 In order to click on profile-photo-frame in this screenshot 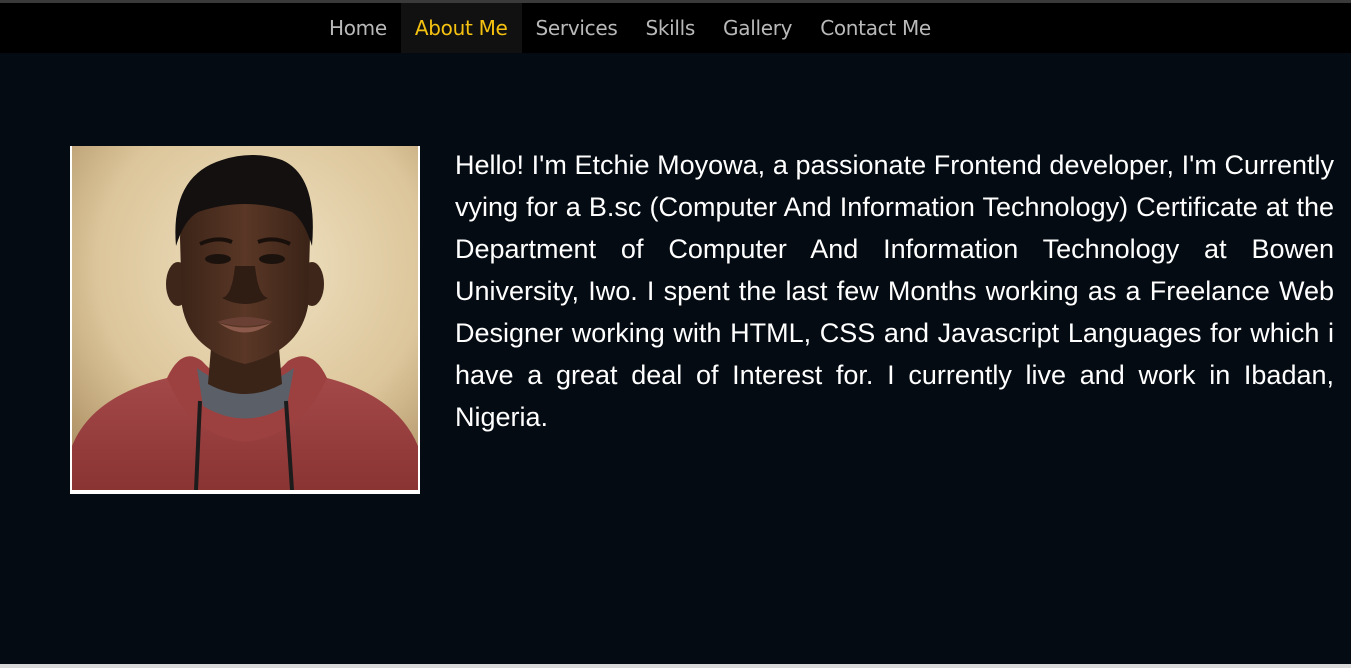, I will do `click(245, 320)`.